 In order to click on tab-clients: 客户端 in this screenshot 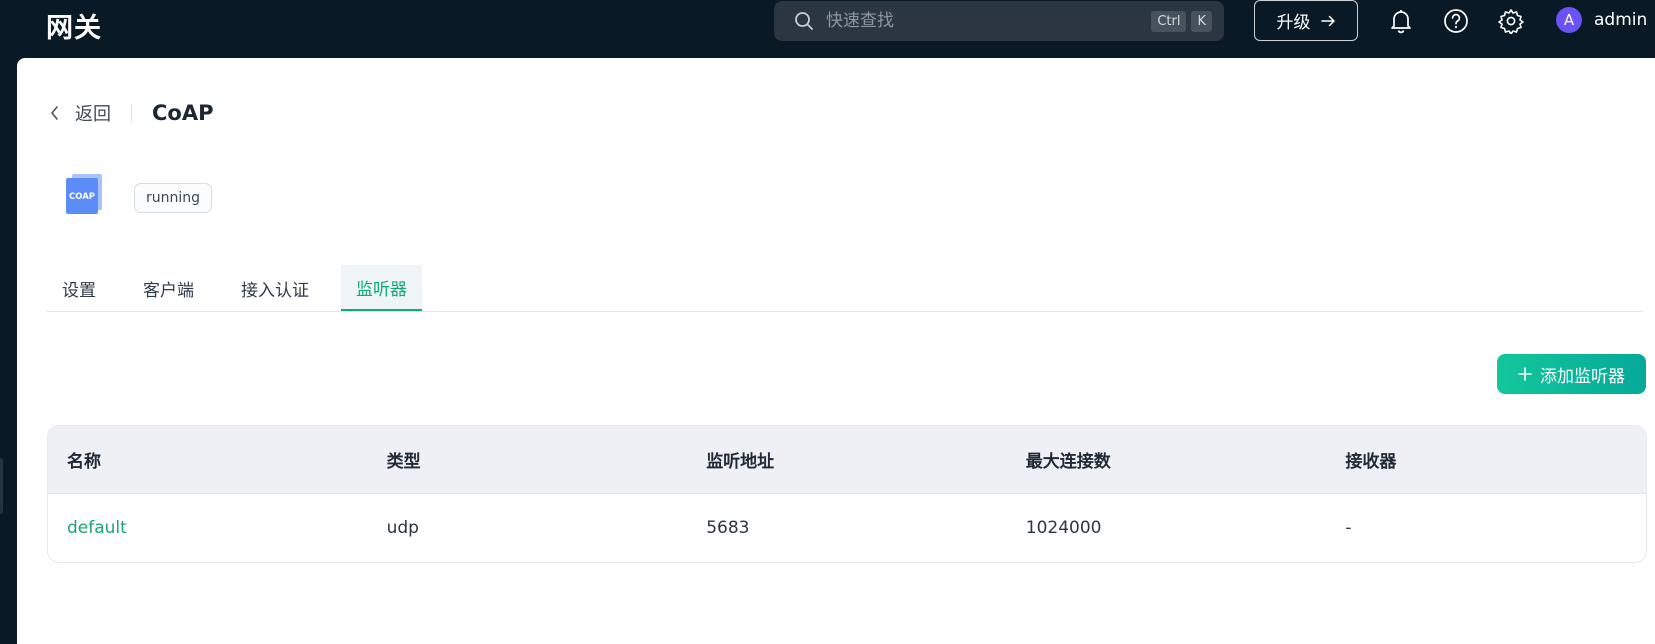, I will do `click(168, 288)`.